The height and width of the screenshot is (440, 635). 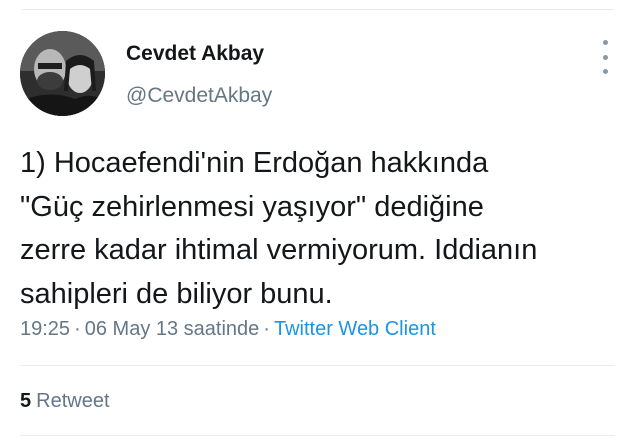 What do you see at coordinates (252, 206) in the screenshot?
I see `tweet-text-line: "Güç zehirlenmesi yaşıyor" dediğine` at bounding box center [252, 206].